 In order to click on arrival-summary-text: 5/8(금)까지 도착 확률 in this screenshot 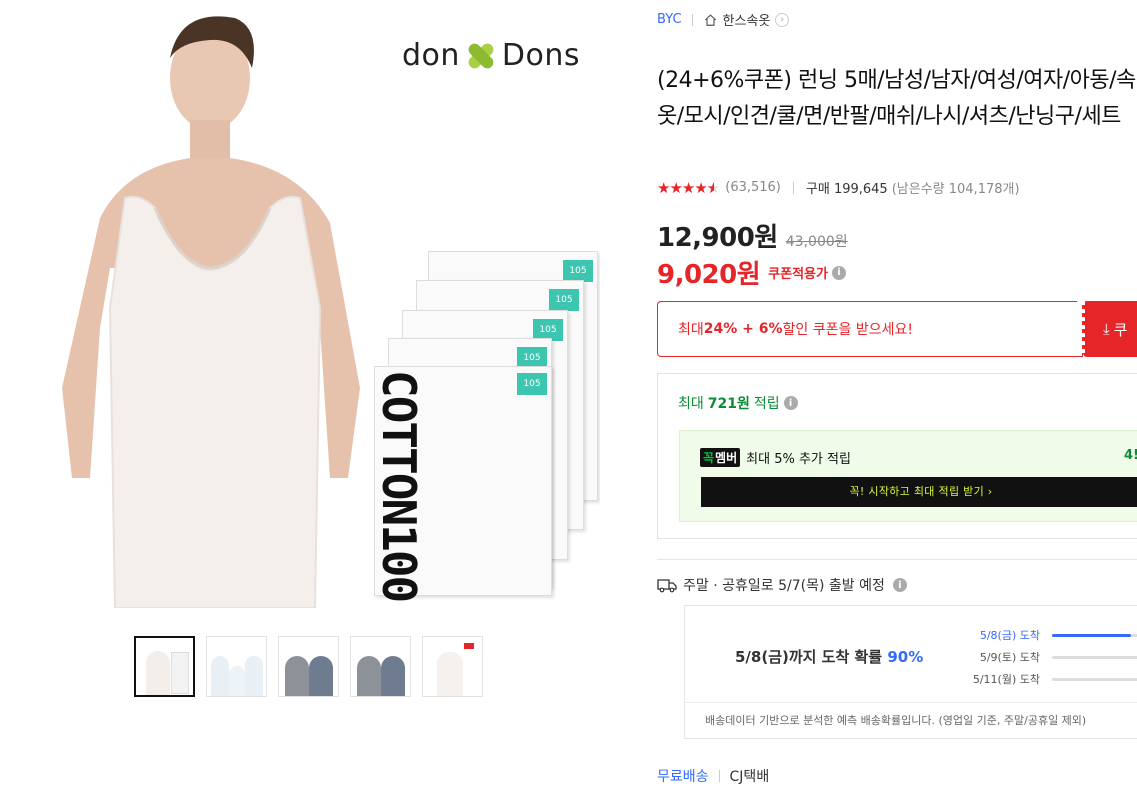, I will do `click(809, 657)`.